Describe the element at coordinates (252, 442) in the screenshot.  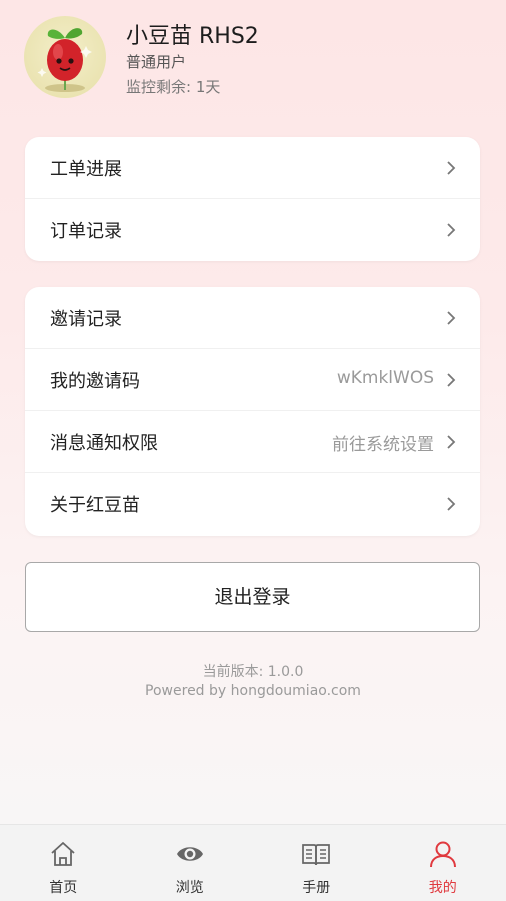
I see `menu-item-notification-permission: 消息通知权限 前往系统设置` at that location.